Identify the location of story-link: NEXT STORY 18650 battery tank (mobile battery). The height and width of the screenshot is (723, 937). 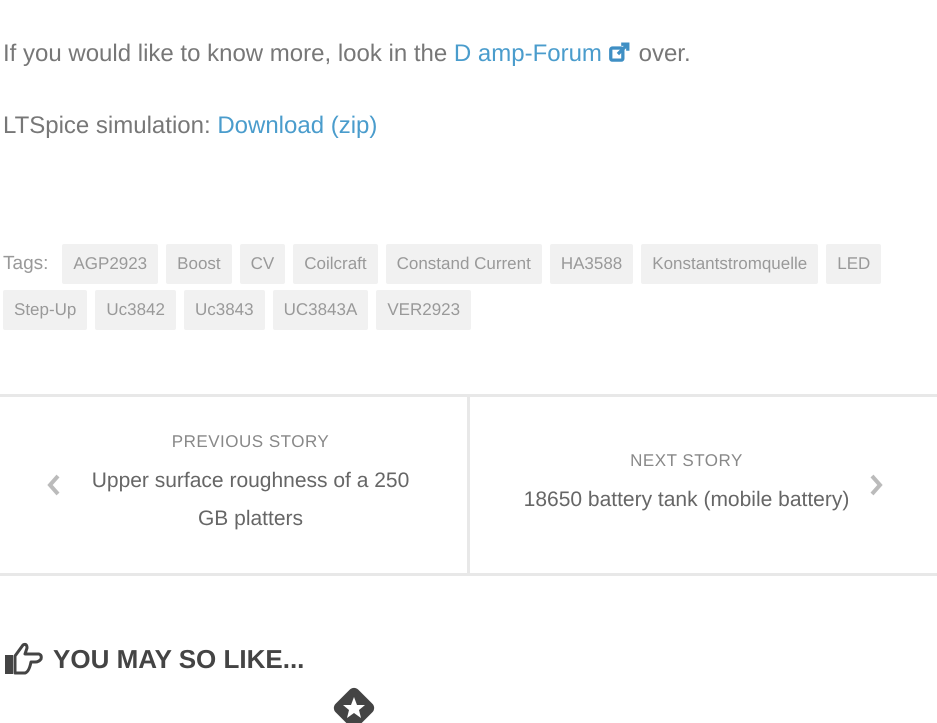
(703, 485).